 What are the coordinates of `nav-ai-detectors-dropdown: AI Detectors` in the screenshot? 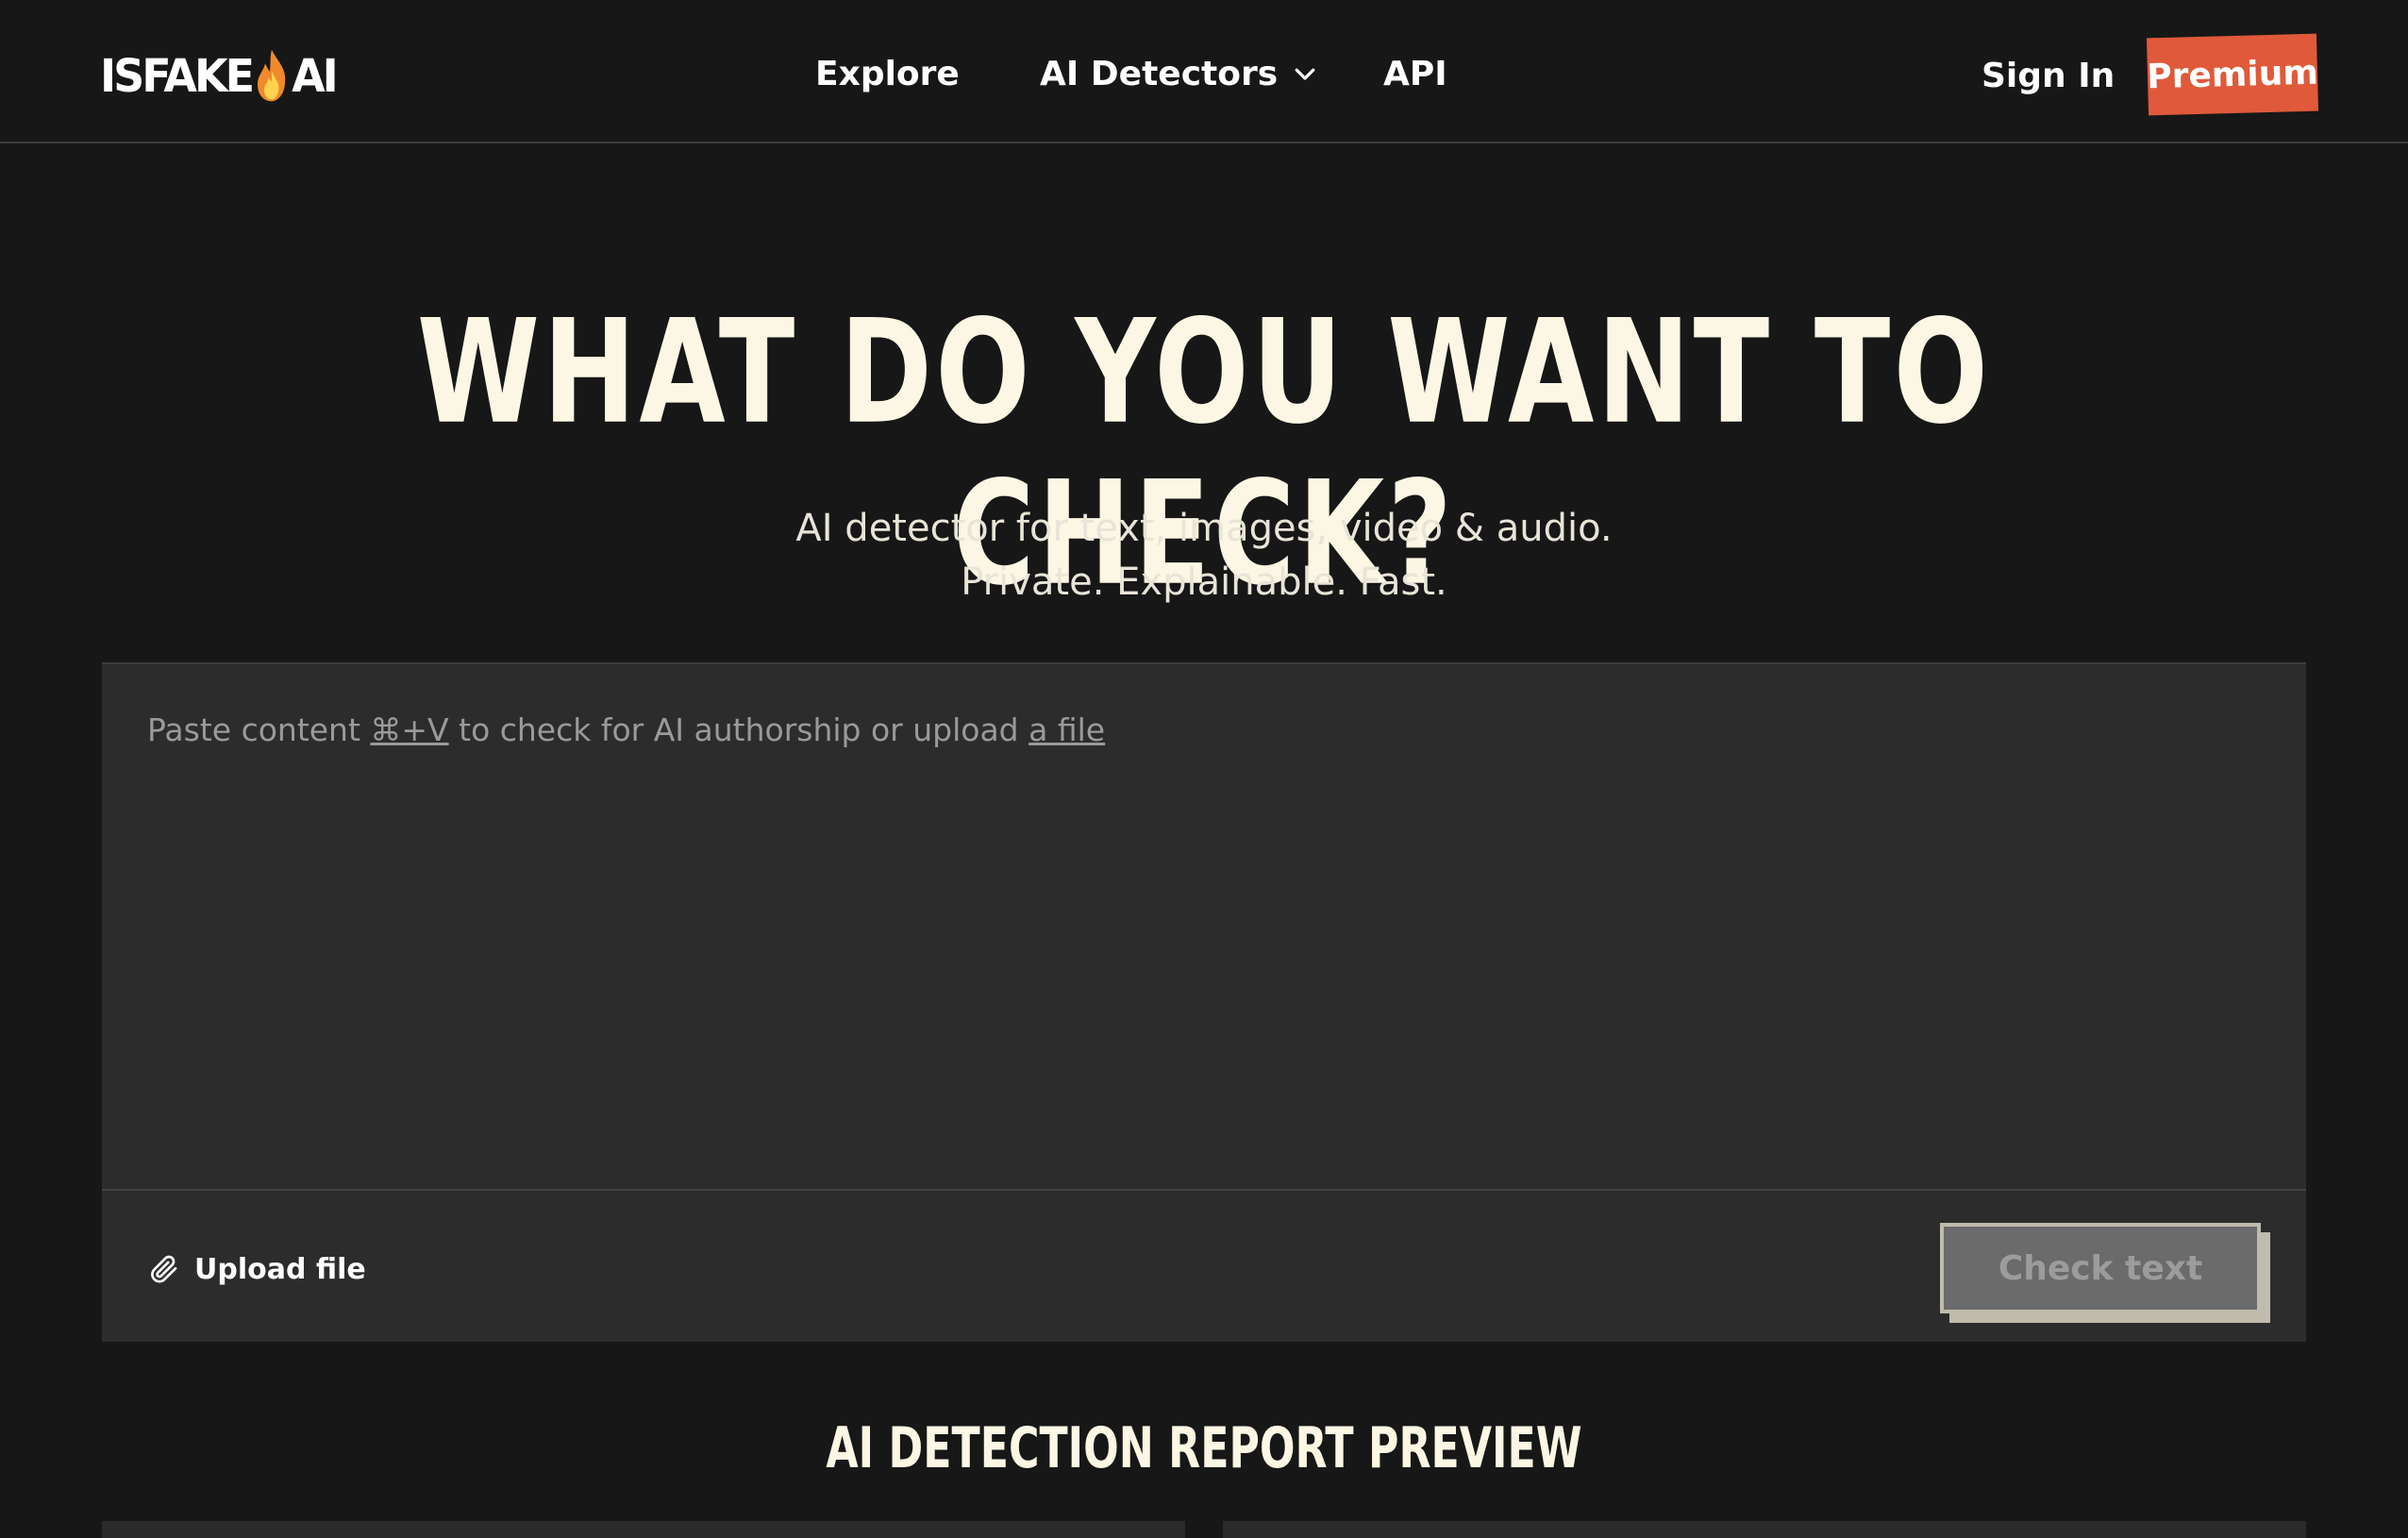 It's located at (1179, 73).